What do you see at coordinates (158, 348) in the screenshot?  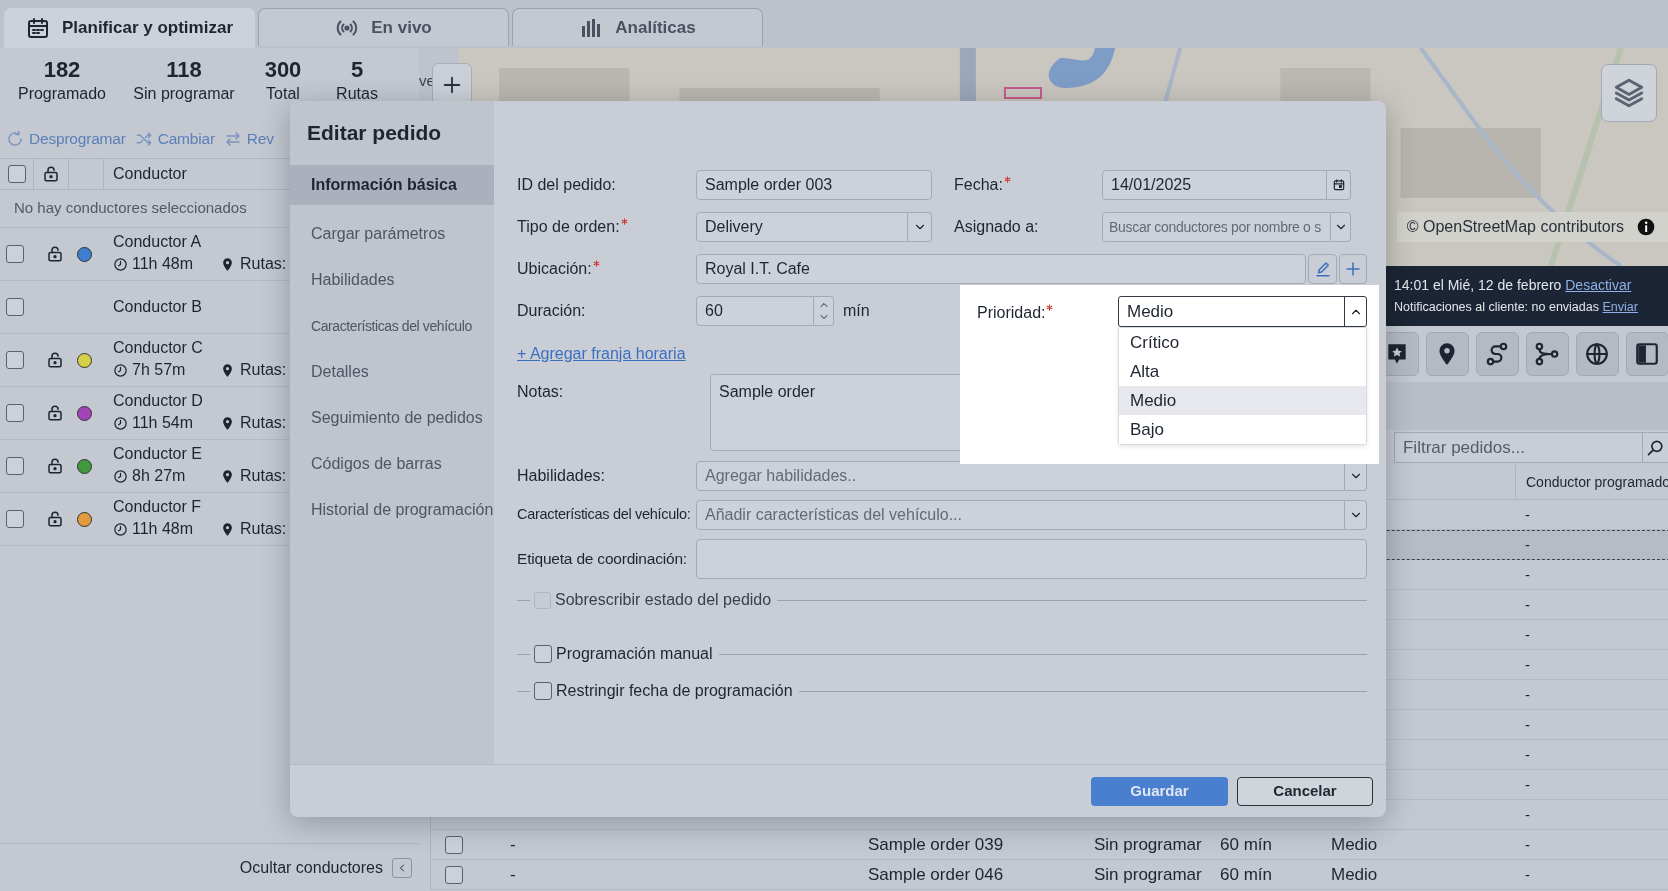 I see `driver-name: Conductor C` at bounding box center [158, 348].